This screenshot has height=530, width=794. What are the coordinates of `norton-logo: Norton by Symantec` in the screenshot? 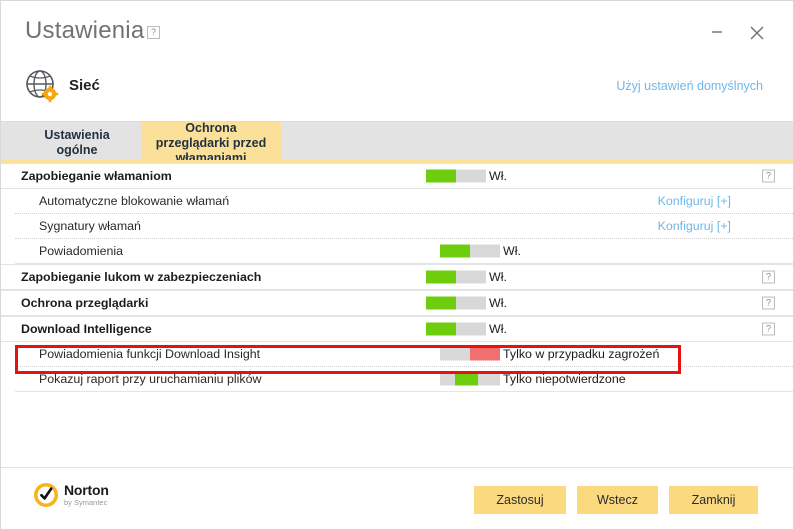 It's located at (71, 495).